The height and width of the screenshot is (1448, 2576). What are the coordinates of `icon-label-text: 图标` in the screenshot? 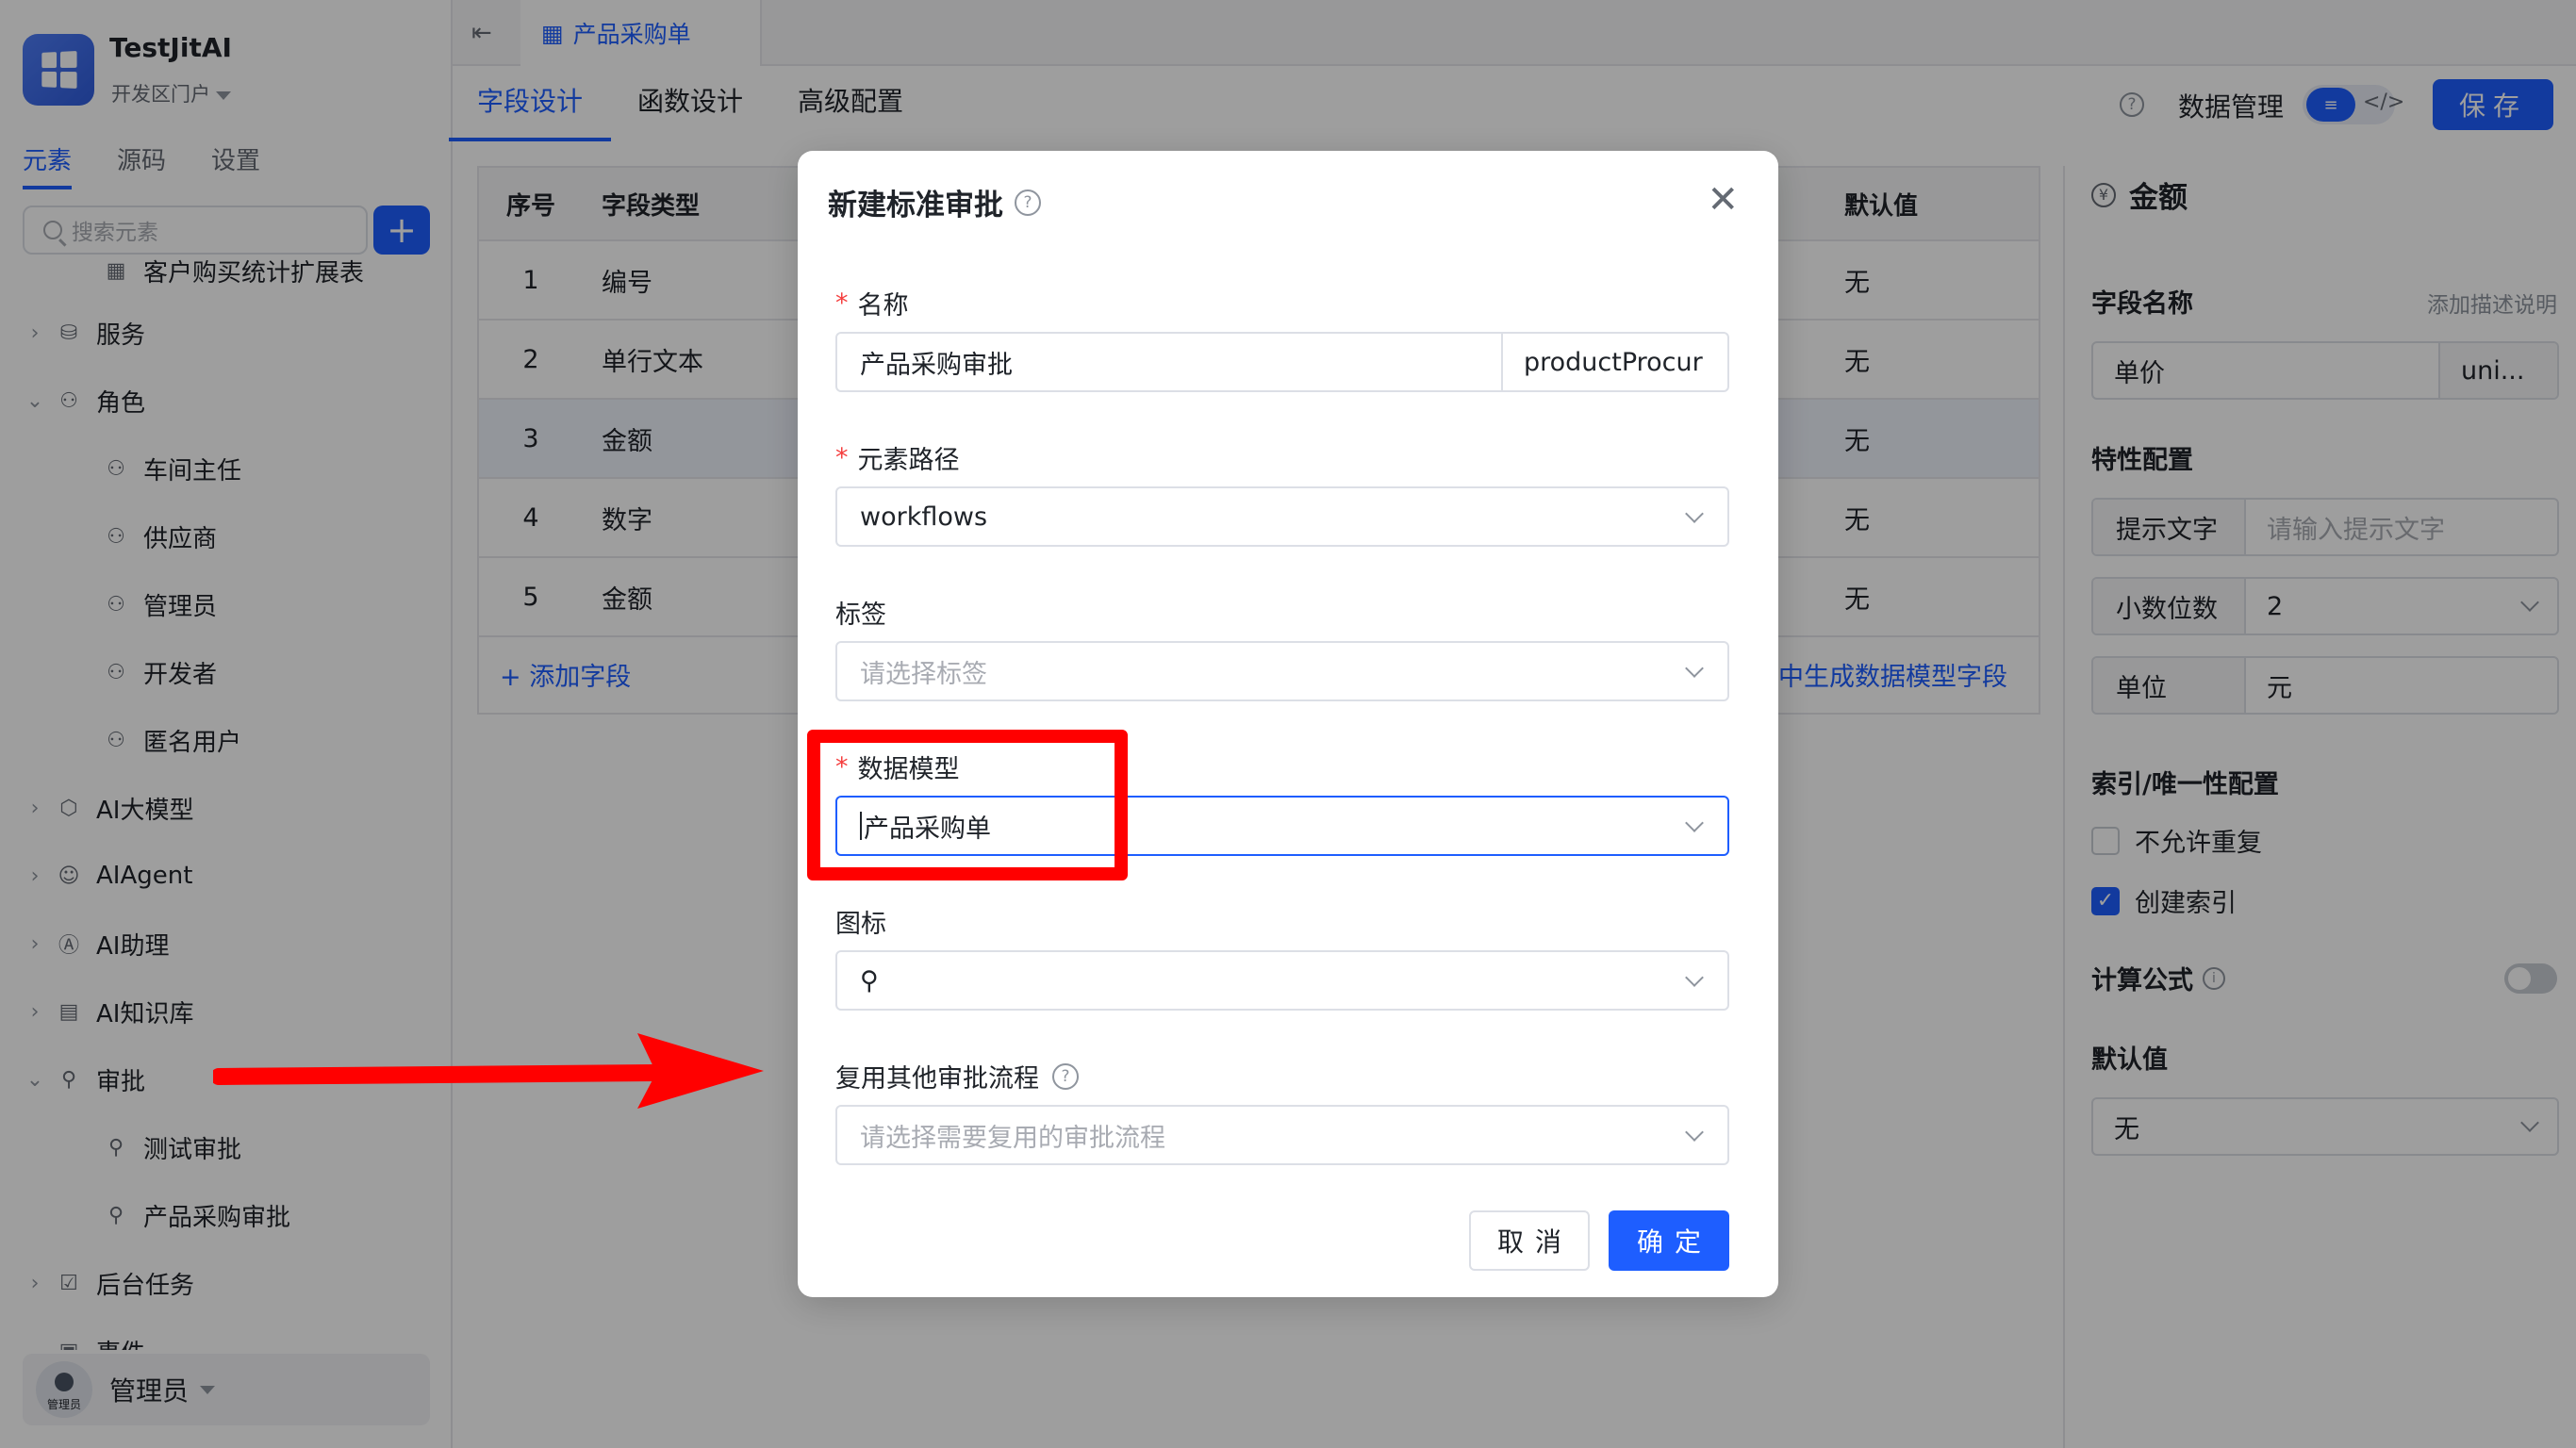 It's located at (860, 924).